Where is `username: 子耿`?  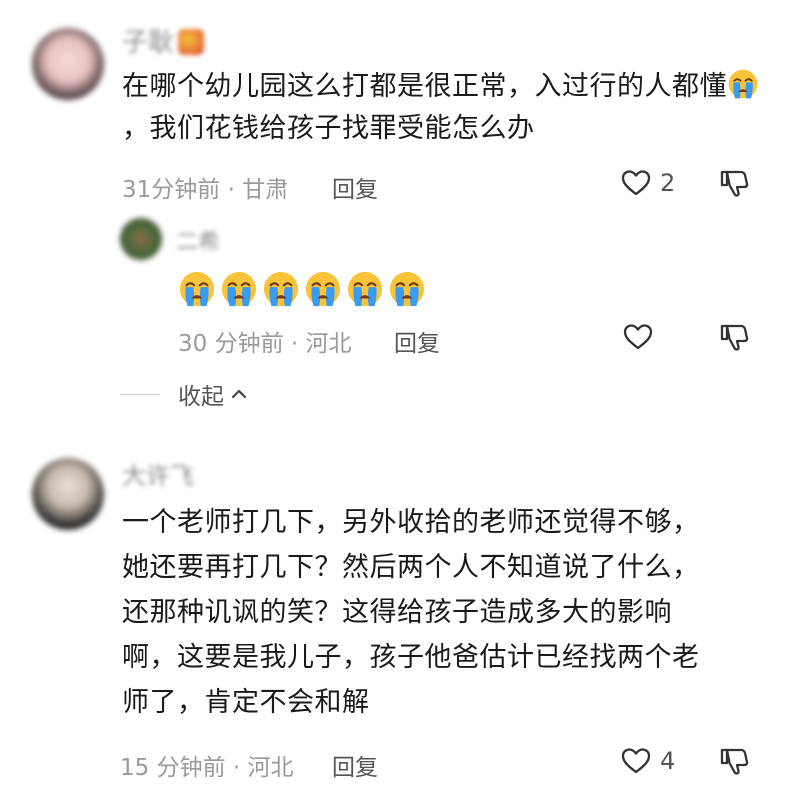 username: 子耿 is located at coordinates (163, 40).